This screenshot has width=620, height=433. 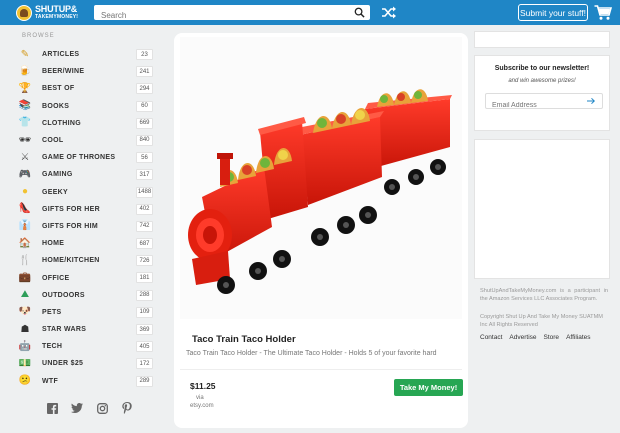 What do you see at coordinates (553, 12) in the screenshot?
I see `submit-stuff-button: Submit your stuff!` at bounding box center [553, 12].